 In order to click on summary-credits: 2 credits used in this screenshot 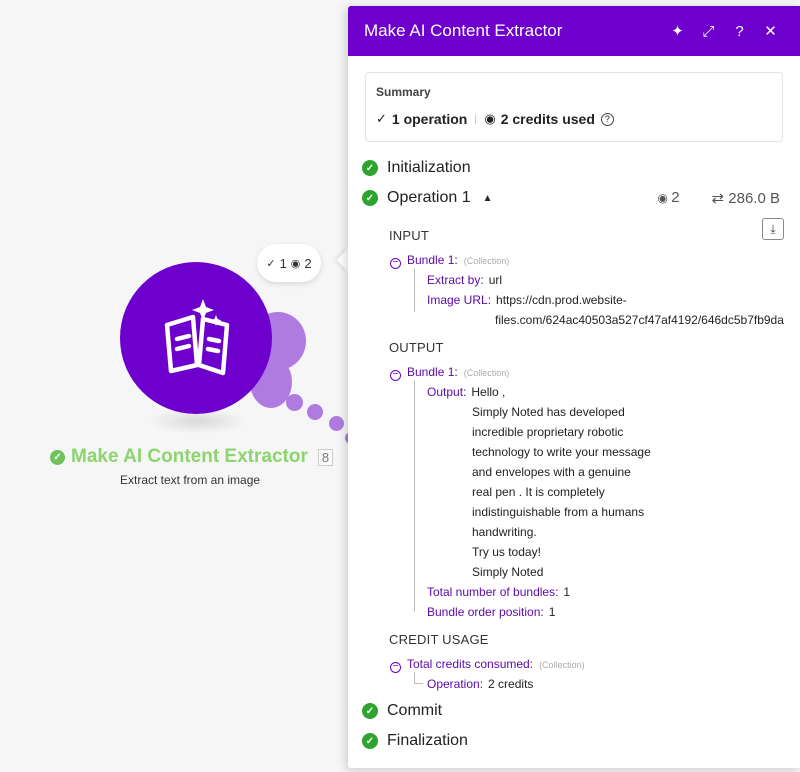, I will do `click(547, 119)`.